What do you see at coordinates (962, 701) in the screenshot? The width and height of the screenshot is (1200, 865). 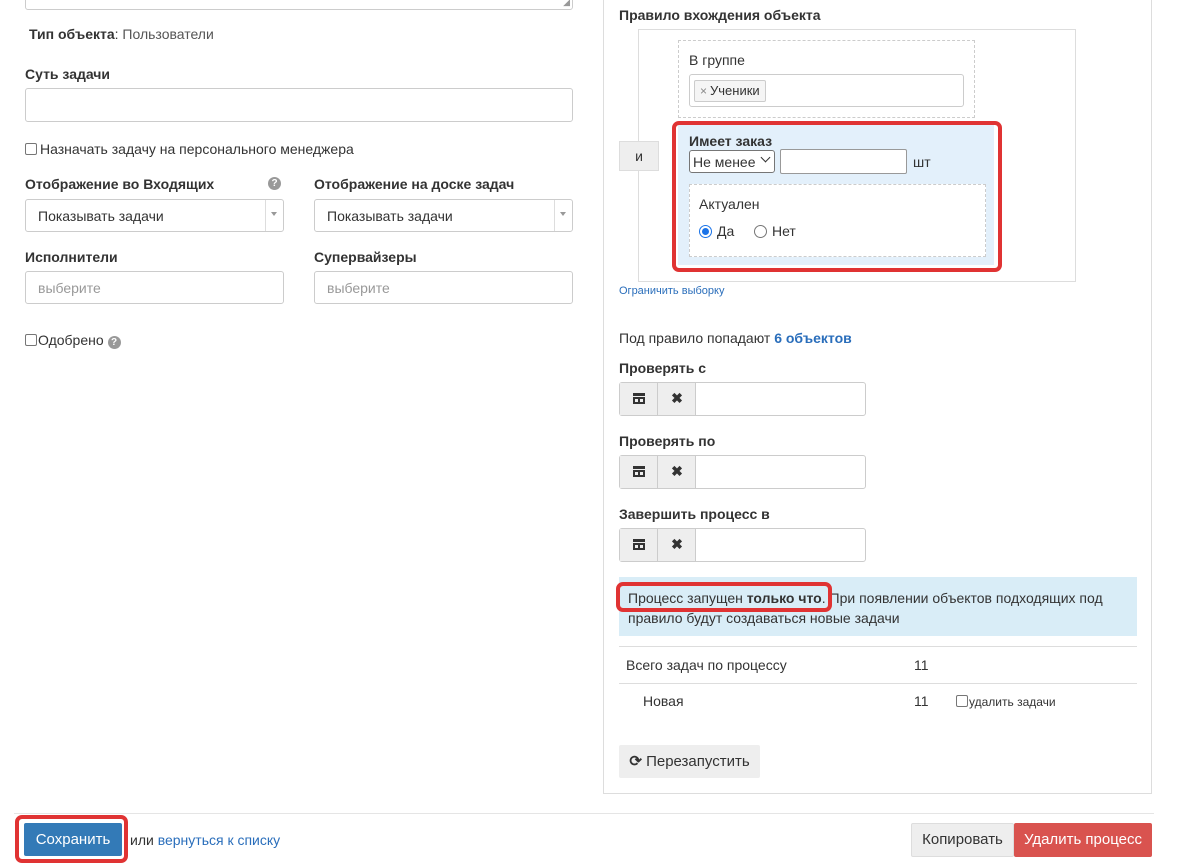 I see `delete-tasks-checkbox` at bounding box center [962, 701].